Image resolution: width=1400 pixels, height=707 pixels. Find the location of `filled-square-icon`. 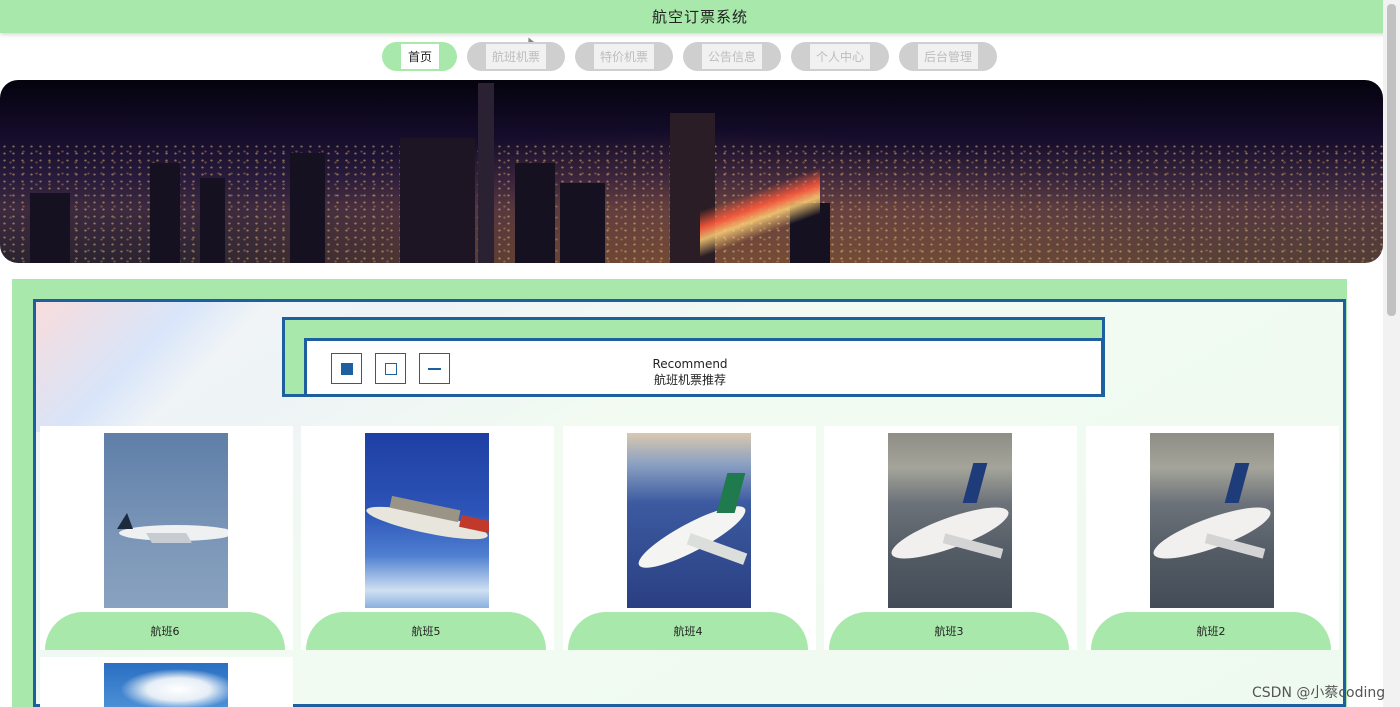

filled-square-icon is located at coordinates (346, 368).